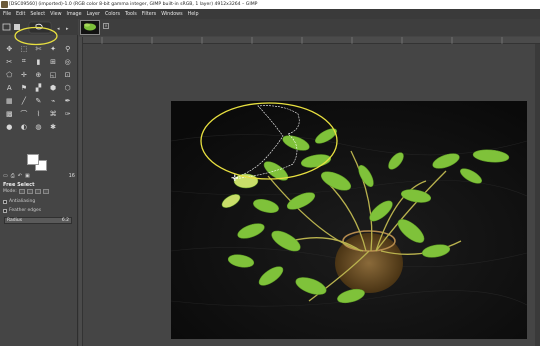  Describe the element at coordinates (38, 75) in the screenshot. I see `cage-icon: ⊕` at that location.